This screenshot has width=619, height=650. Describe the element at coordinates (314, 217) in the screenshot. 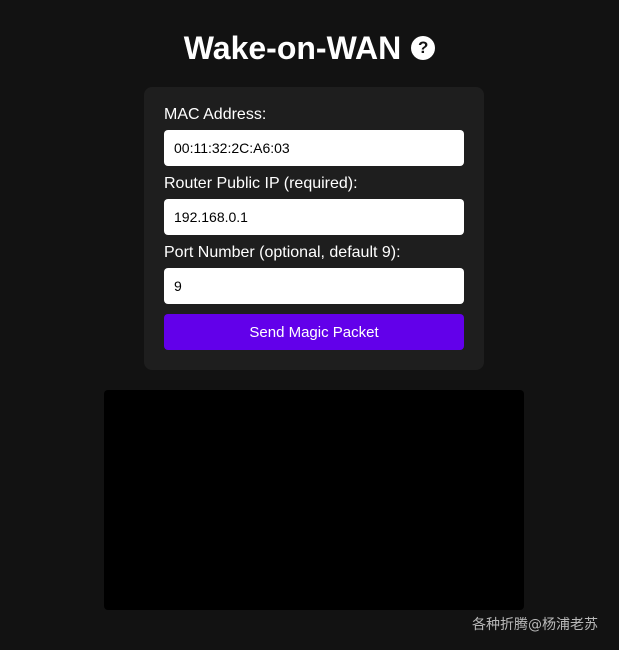

I see `router-ip-input` at that location.